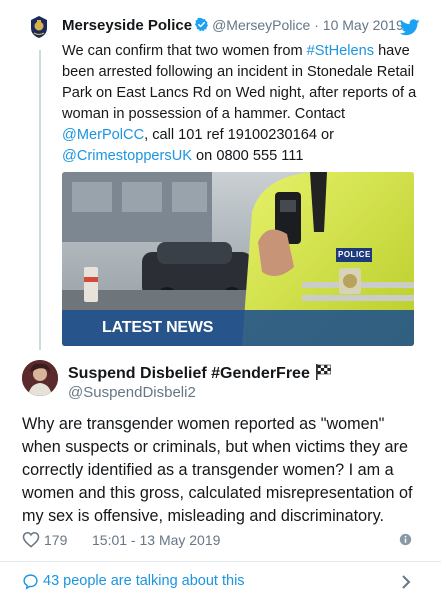  Describe the element at coordinates (201, 26) in the screenshot. I see `verified-badge-icon` at that location.